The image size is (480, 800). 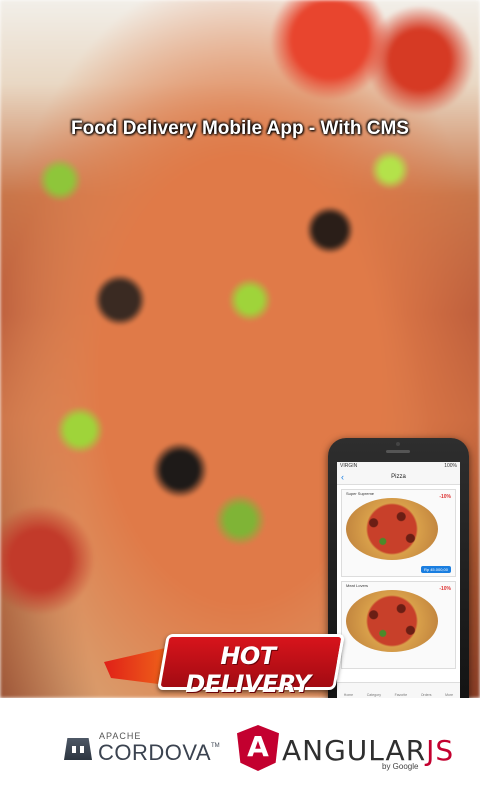 What do you see at coordinates (215, 746) in the screenshot?
I see `trademark-label: TM` at bounding box center [215, 746].